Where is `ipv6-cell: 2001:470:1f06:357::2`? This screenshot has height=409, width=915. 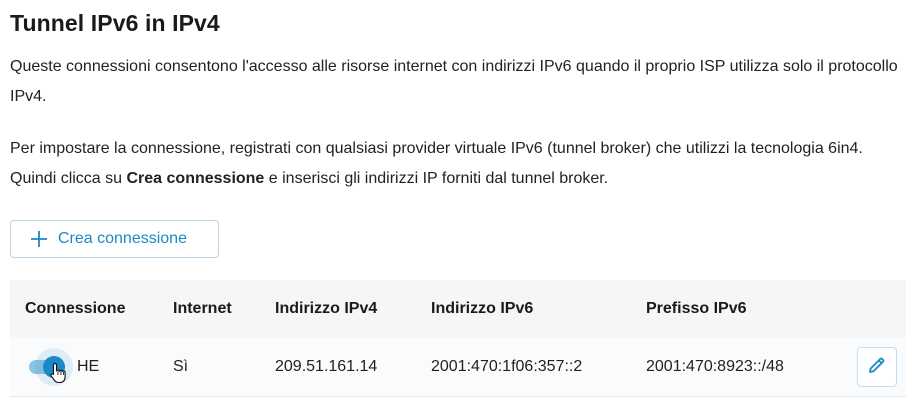
ipv6-cell: 2001:470:1f06:357::2 is located at coordinates (507, 366).